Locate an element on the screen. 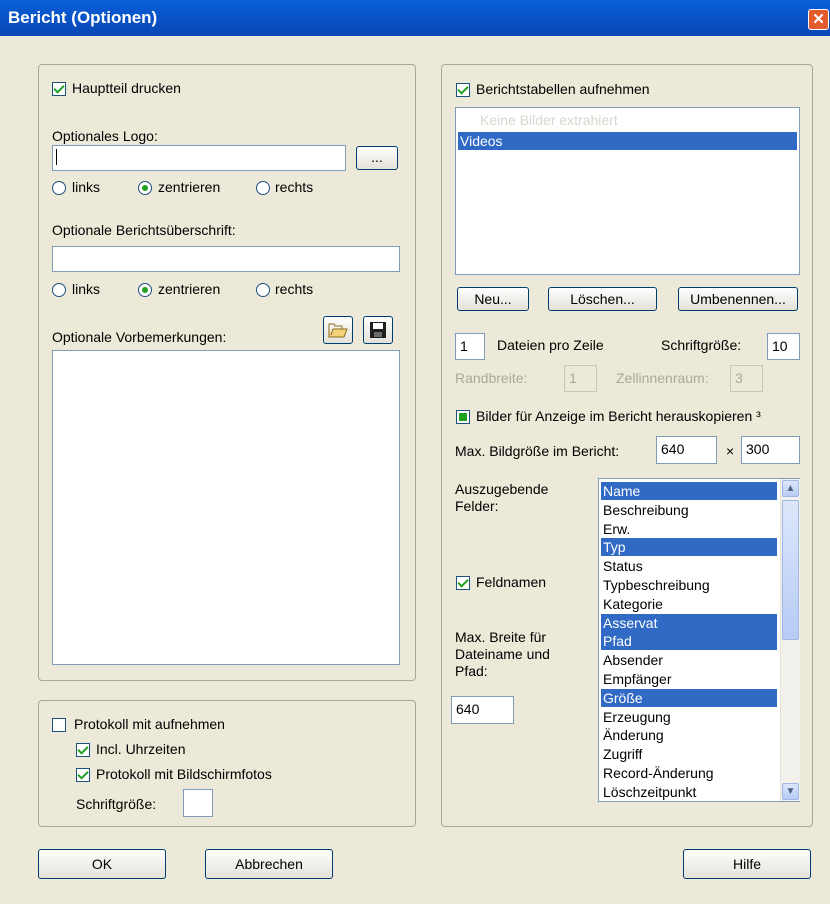 Image resolution: width=830 pixels, height=904 pixels. help-button: Hilfe is located at coordinates (747, 864).